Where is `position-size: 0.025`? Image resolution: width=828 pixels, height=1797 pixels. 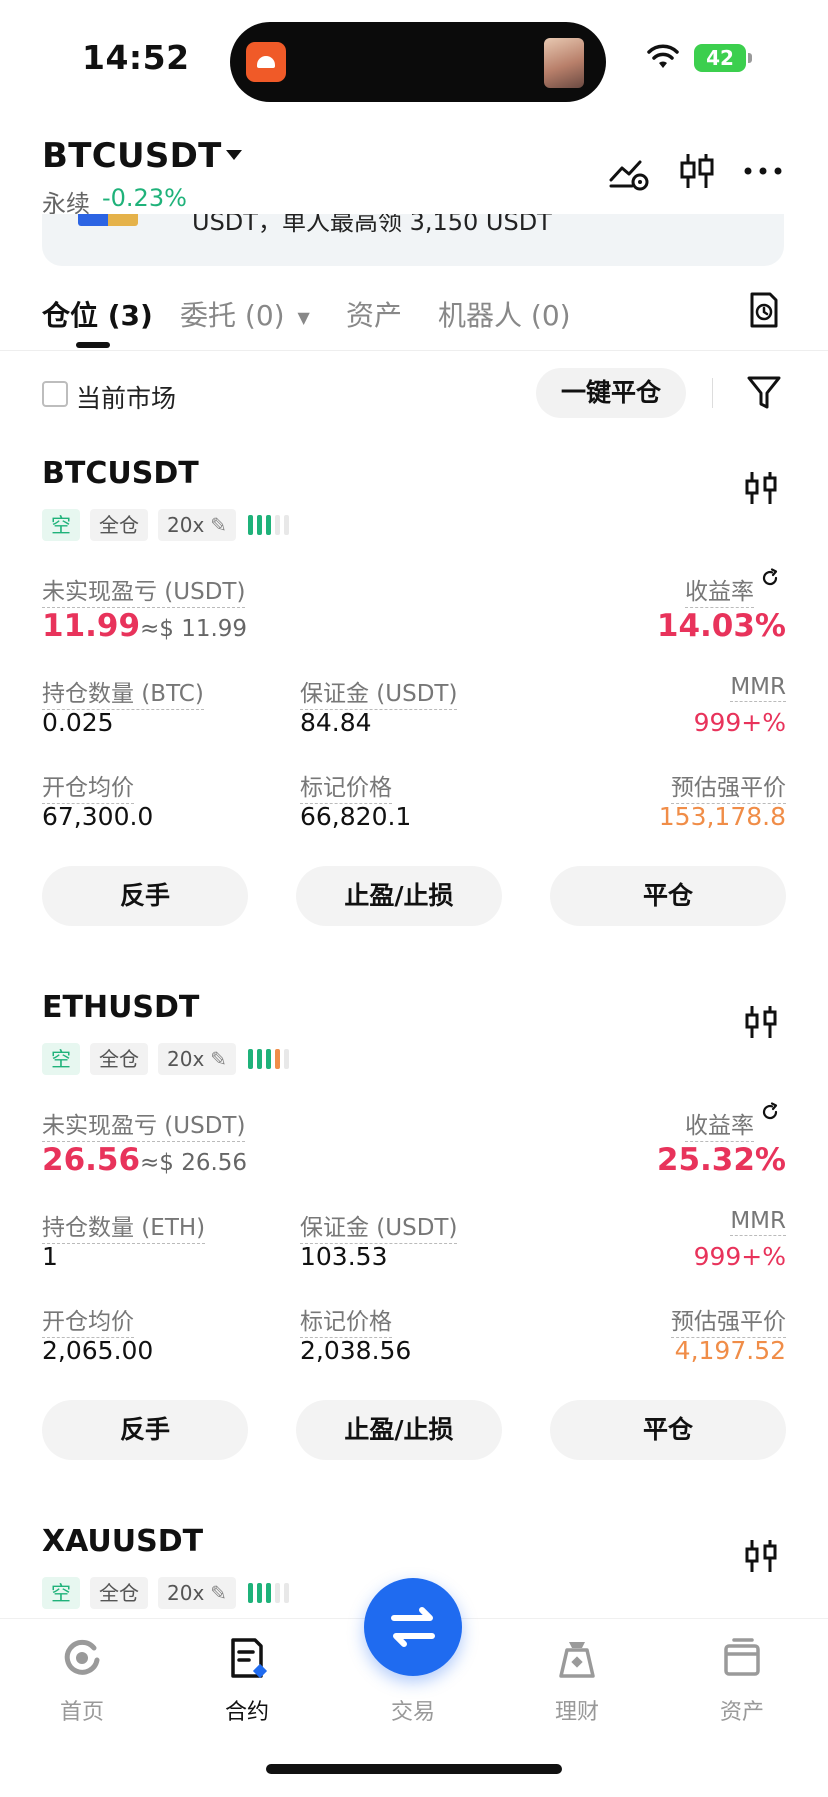
position-size: 0.025 is located at coordinates (78, 722).